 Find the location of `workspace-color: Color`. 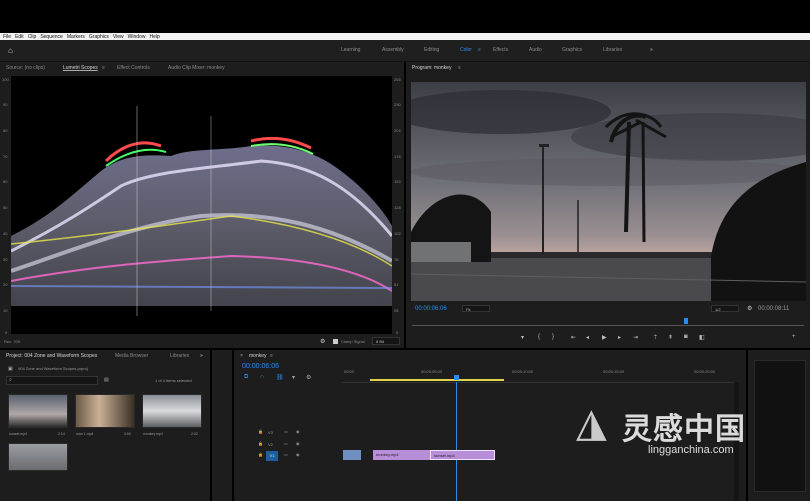

workspace-color: Color is located at coordinates (466, 50).